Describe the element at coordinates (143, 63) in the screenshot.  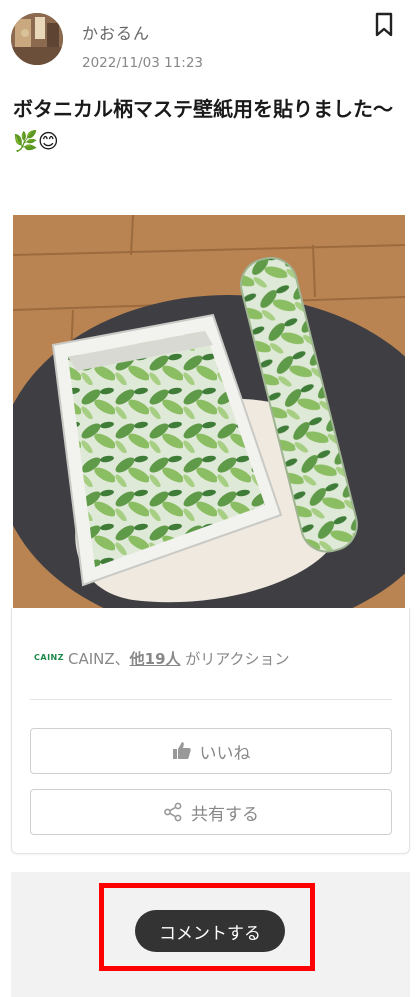
I see `post-date: 2022/11/03 11:23` at that location.